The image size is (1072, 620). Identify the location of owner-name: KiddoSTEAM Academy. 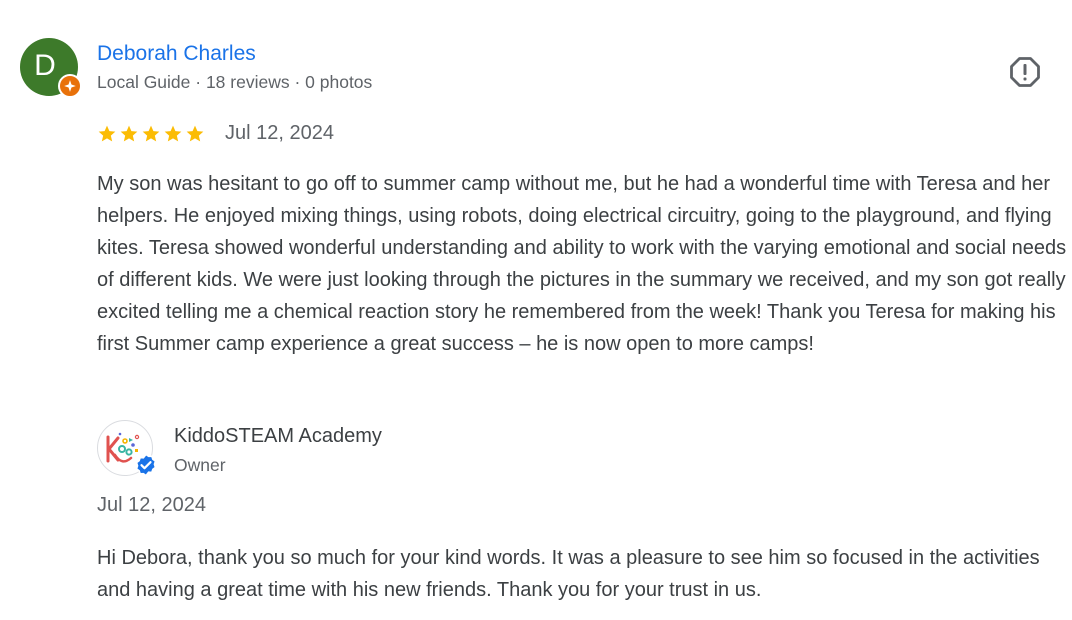
(278, 436).